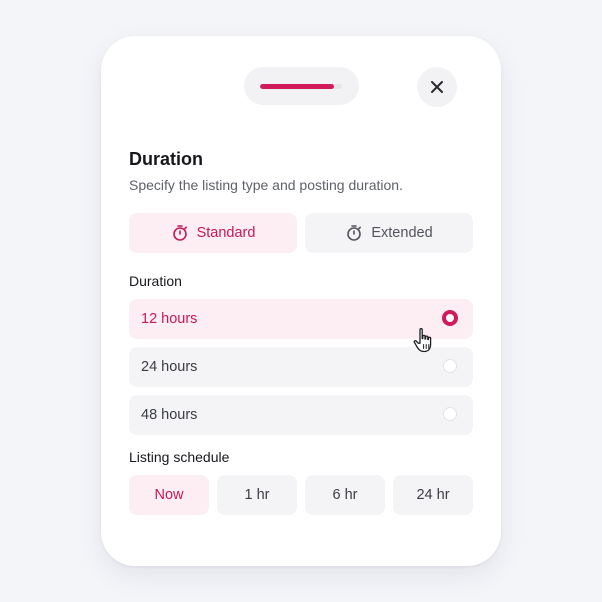  I want to click on duration-option-24-hours: 24 hours, so click(301, 367).